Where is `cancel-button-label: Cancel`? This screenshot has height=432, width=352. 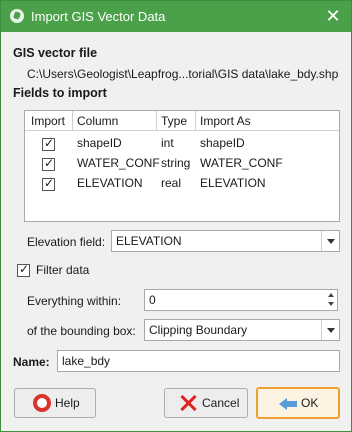 cancel-button-label: Cancel is located at coordinates (221, 403).